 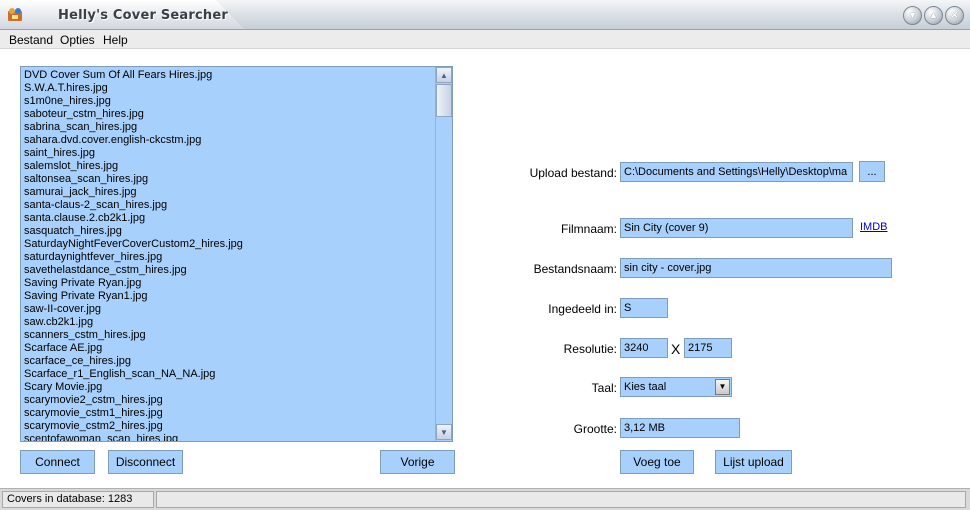 I want to click on status-bar: Covers in database: 1283, so click(x=485, y=499).